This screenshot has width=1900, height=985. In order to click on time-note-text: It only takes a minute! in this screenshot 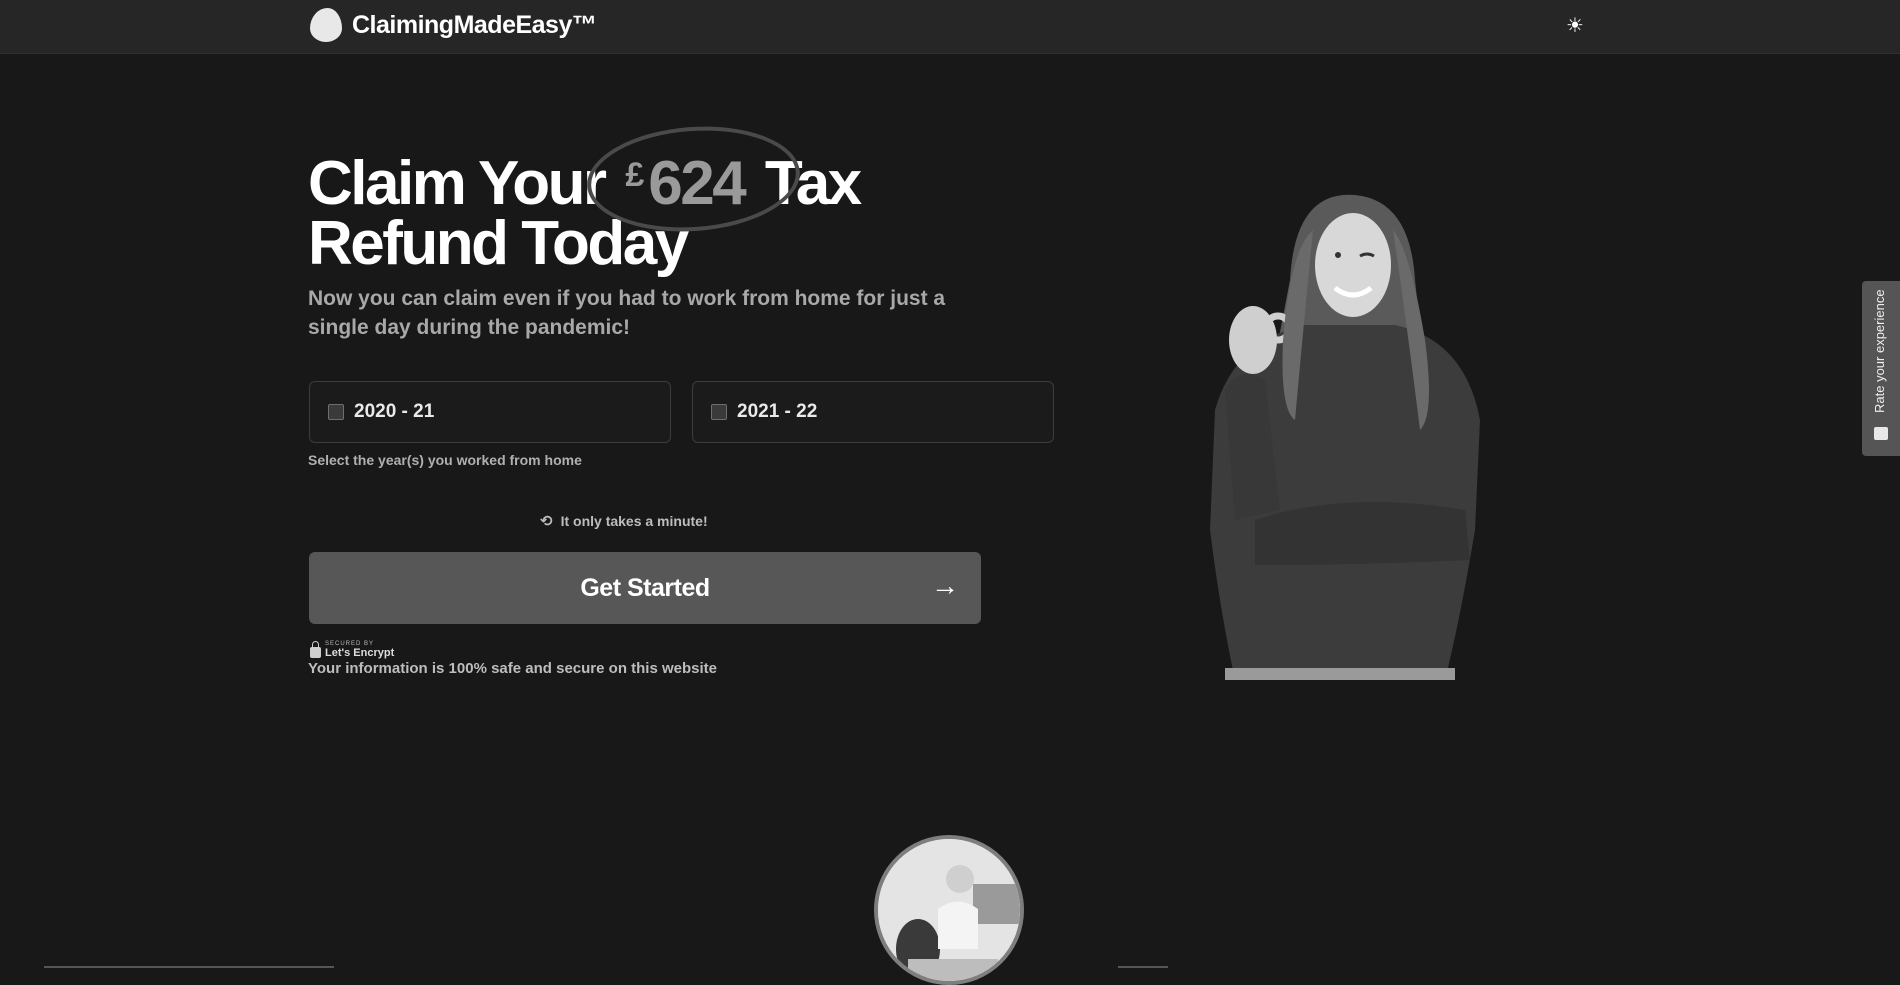, I will do `click(634, 521)`.